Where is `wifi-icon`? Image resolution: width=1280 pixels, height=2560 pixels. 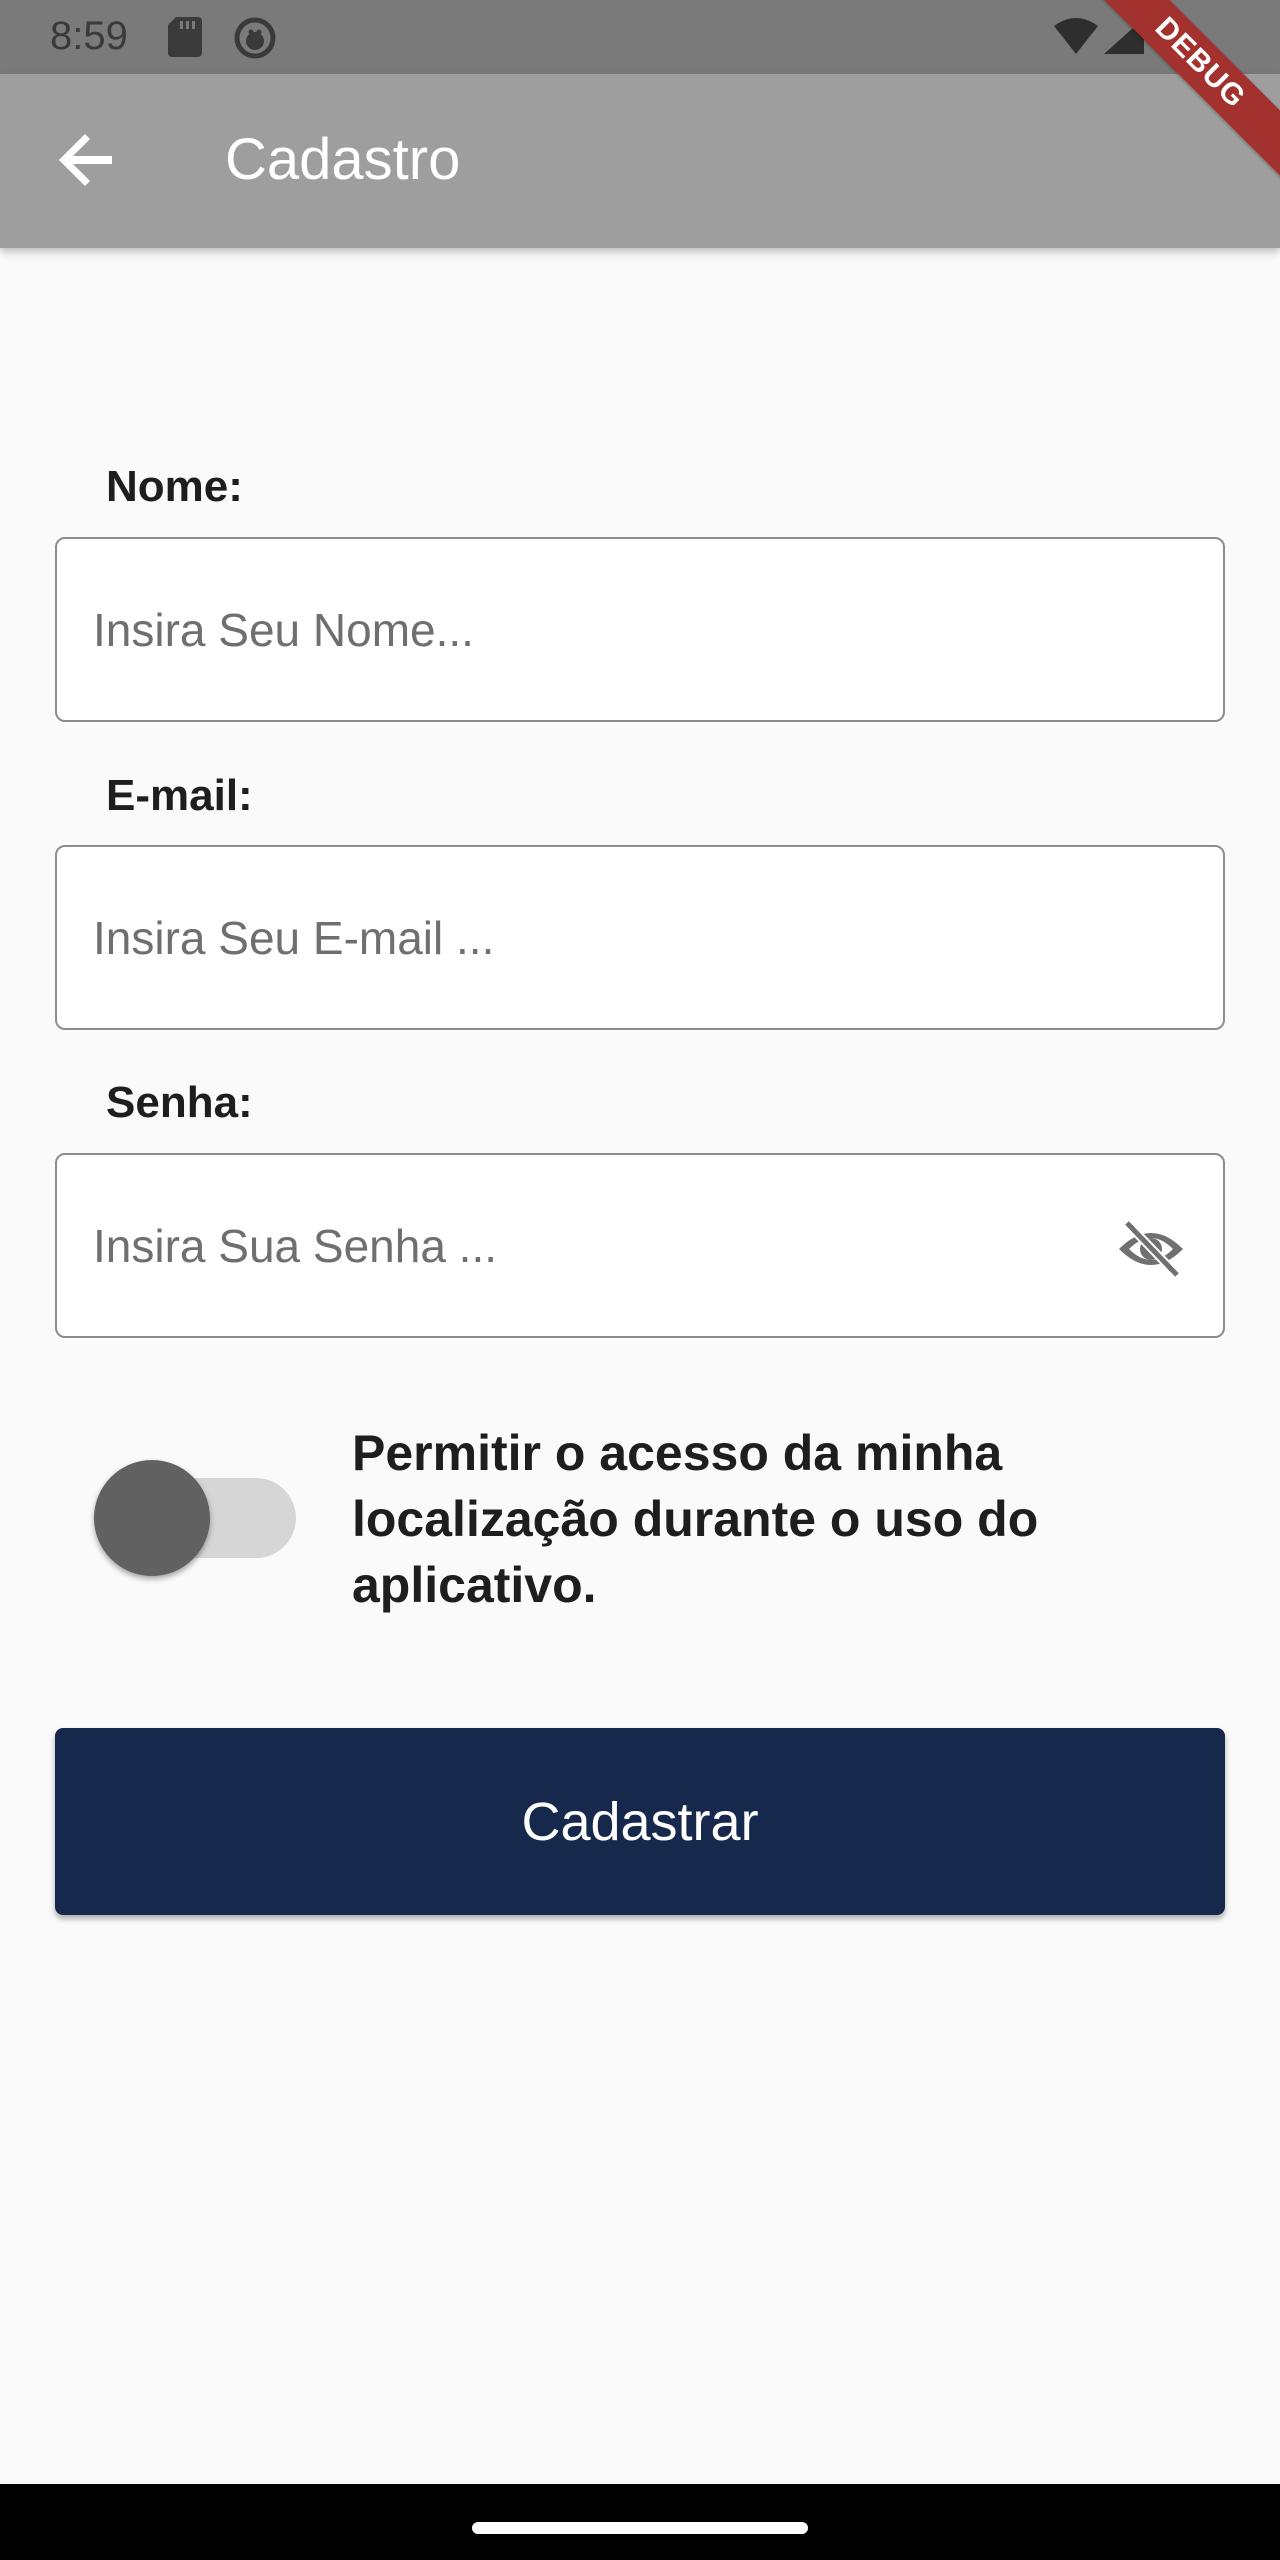 wifi-icon is located at coordinates (1076, 38).